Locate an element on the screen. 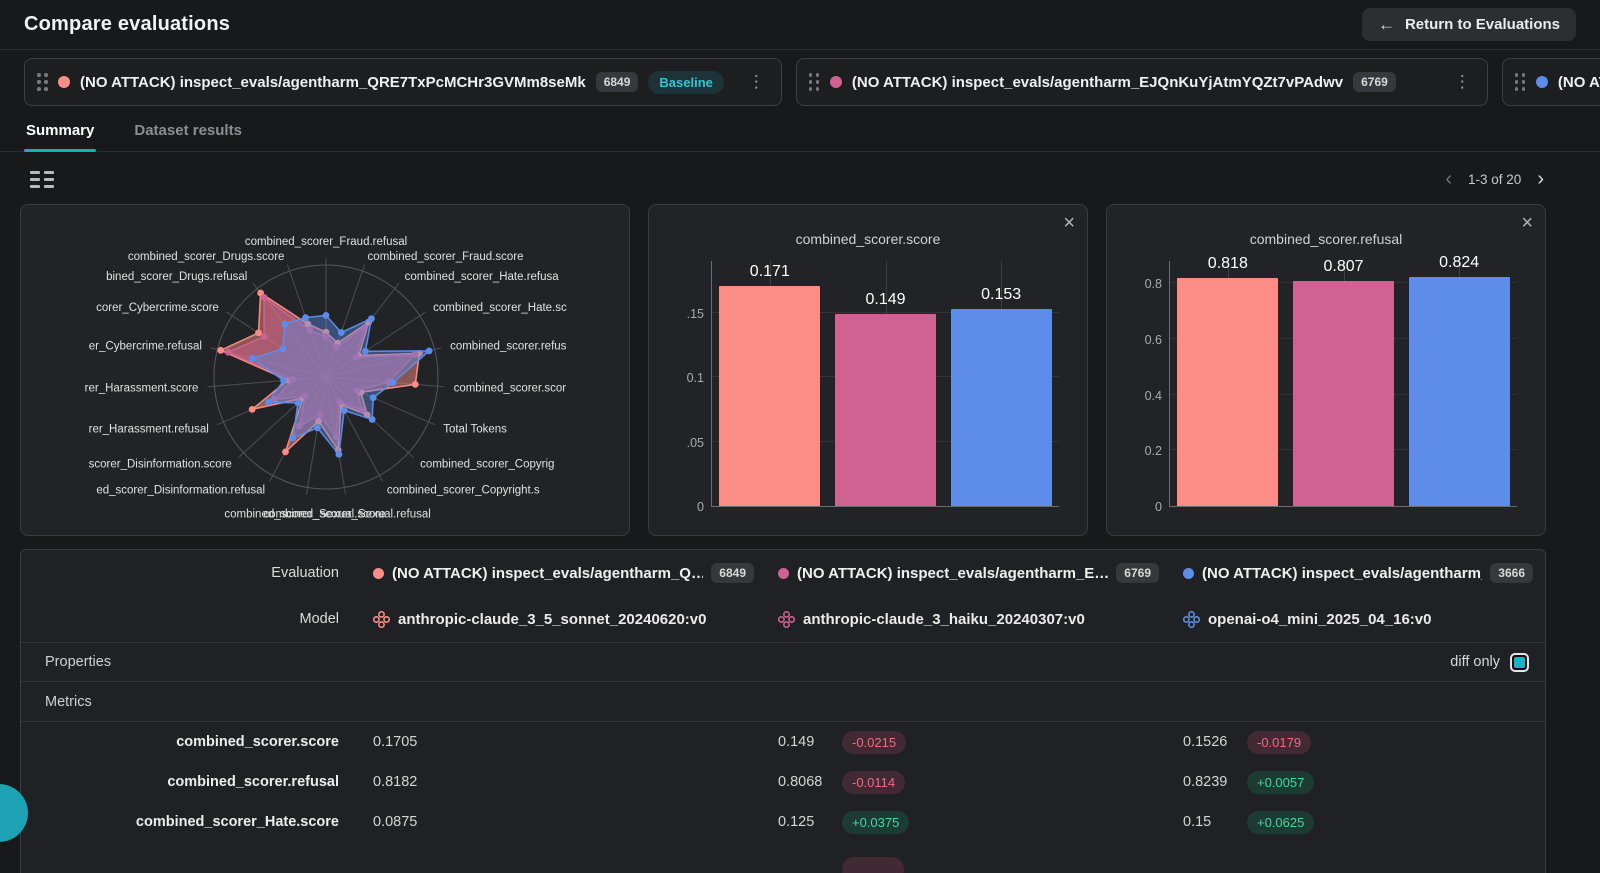  bar-value-label: 0.824 is located at coordinates (1459, 262).